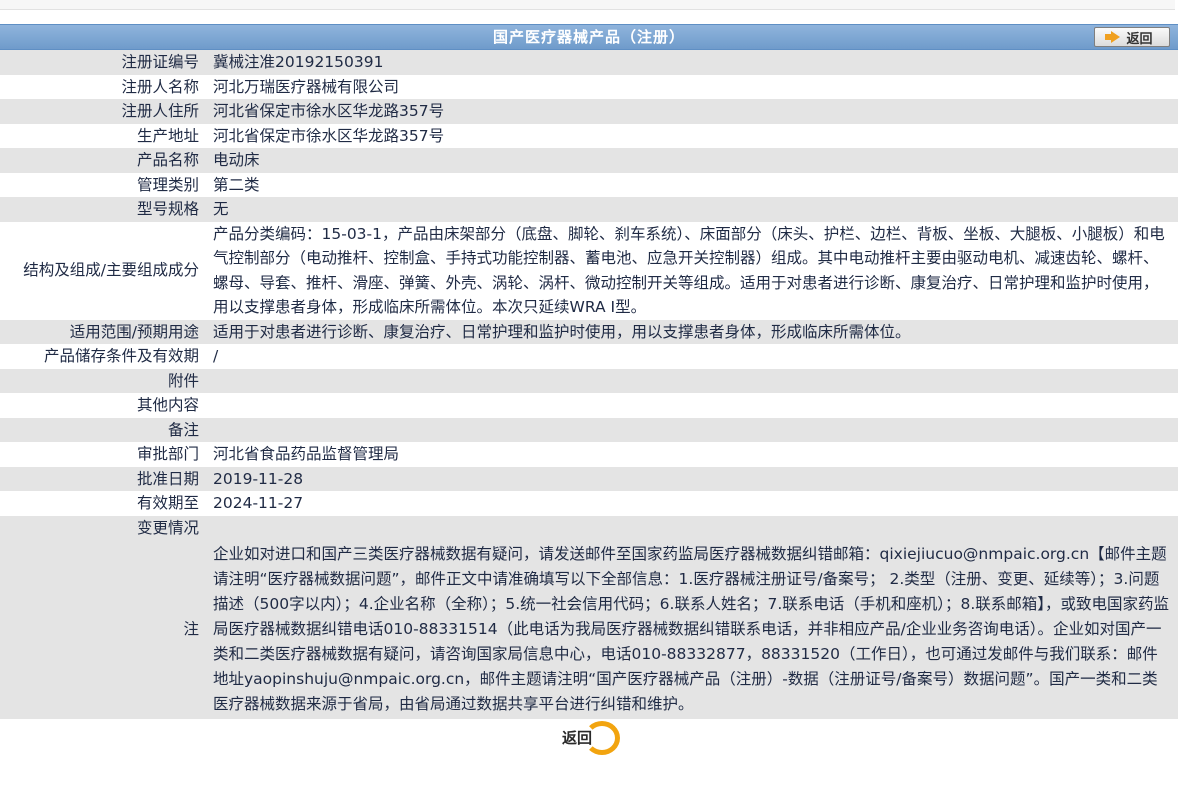  Describe the element at coordinates (102, 62) in the screenshot. I see `field-label: 注册证编号` at that location.